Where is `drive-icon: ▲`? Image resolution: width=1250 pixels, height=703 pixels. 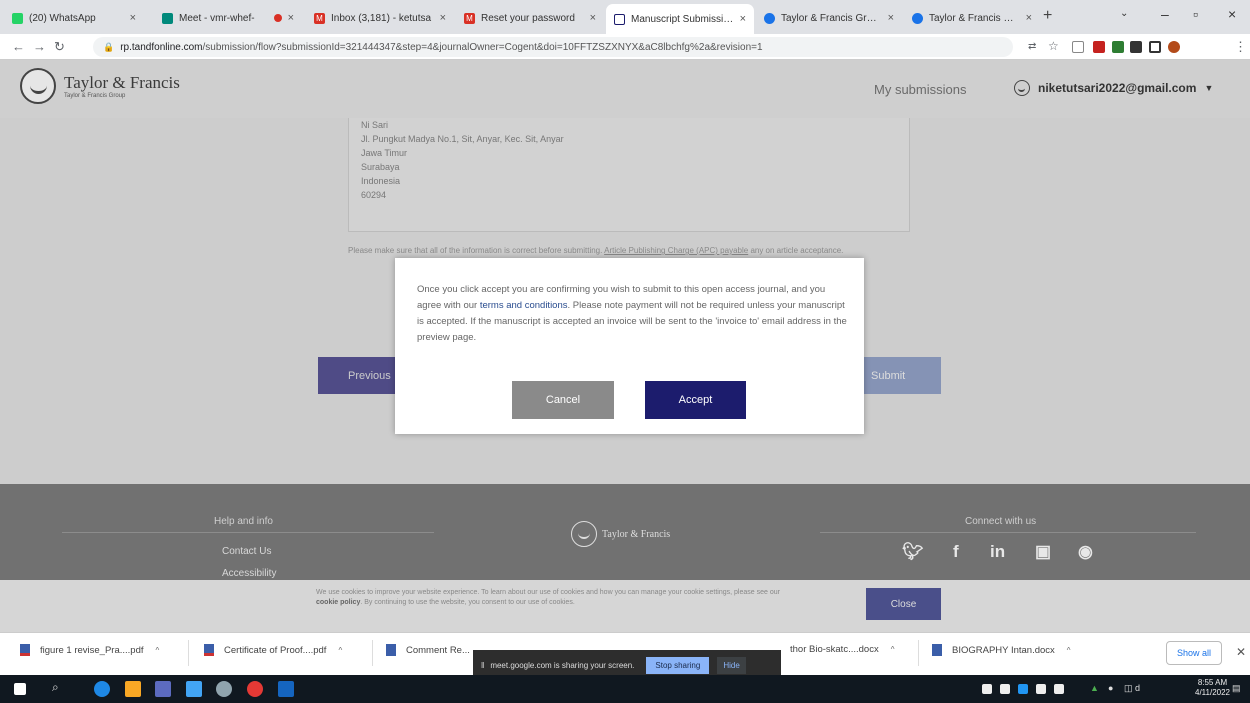 drive-icon: ▲ is located at coordinates (1094, 688).